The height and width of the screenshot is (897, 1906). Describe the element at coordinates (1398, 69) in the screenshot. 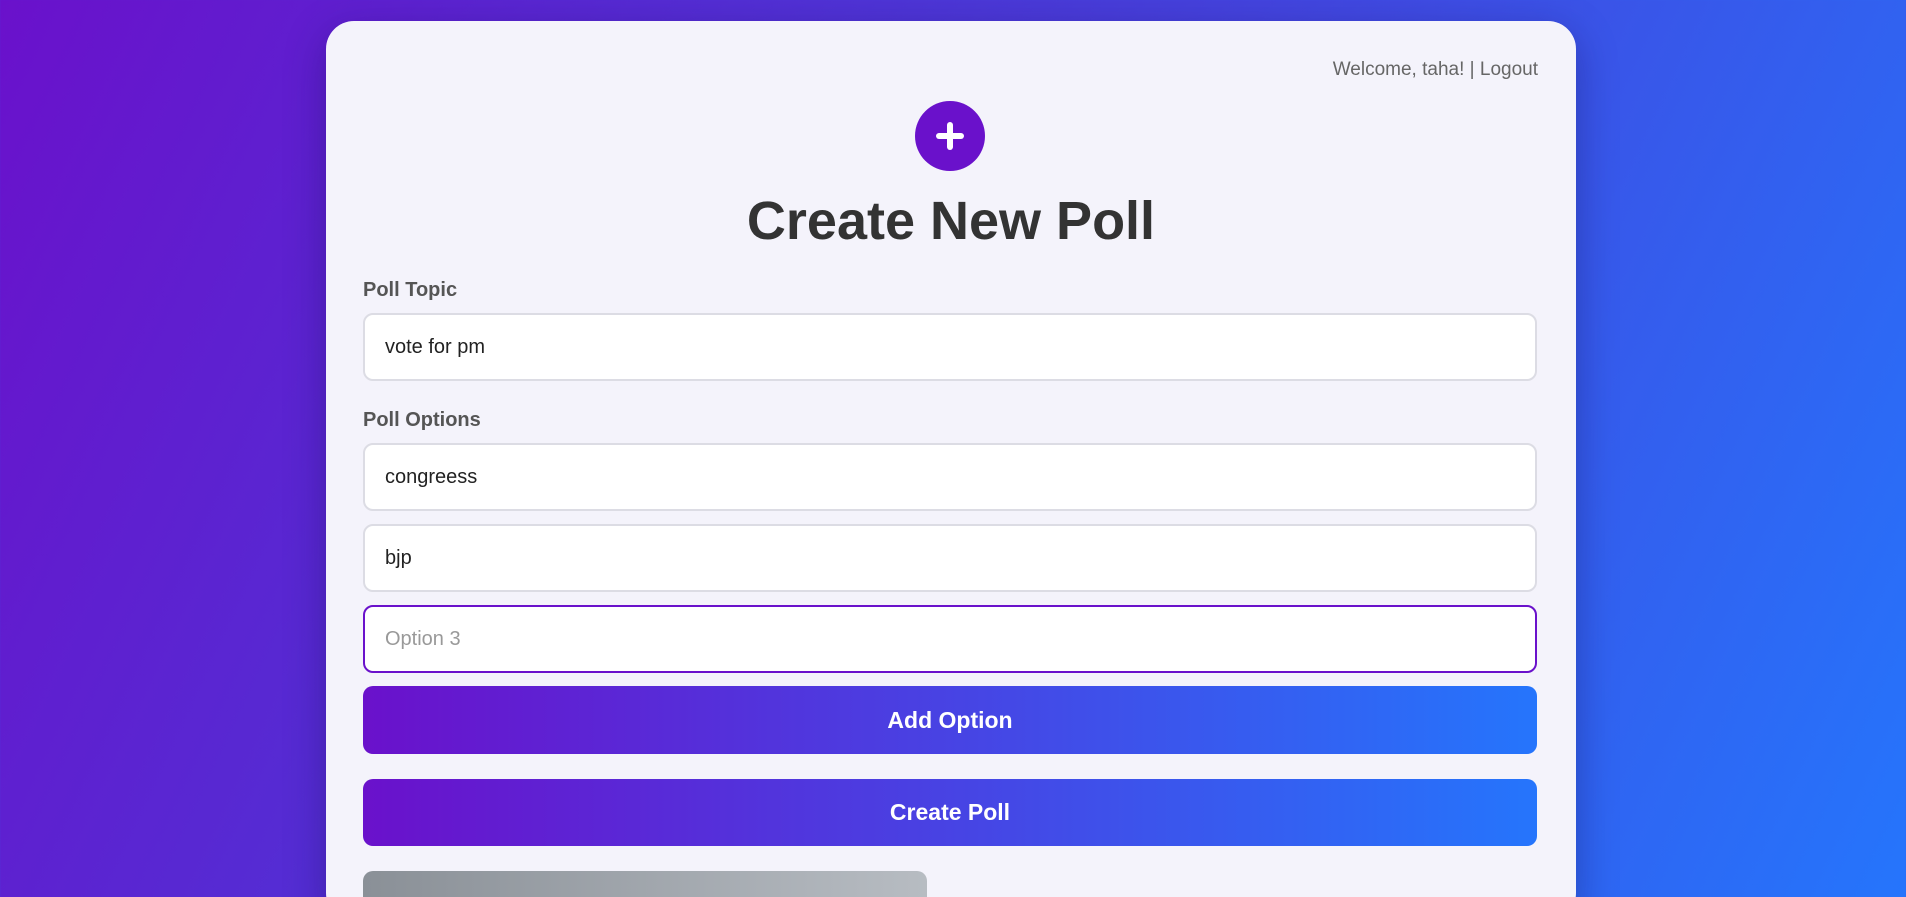

I see `welcome-text: Welcome, taha!` at that location.